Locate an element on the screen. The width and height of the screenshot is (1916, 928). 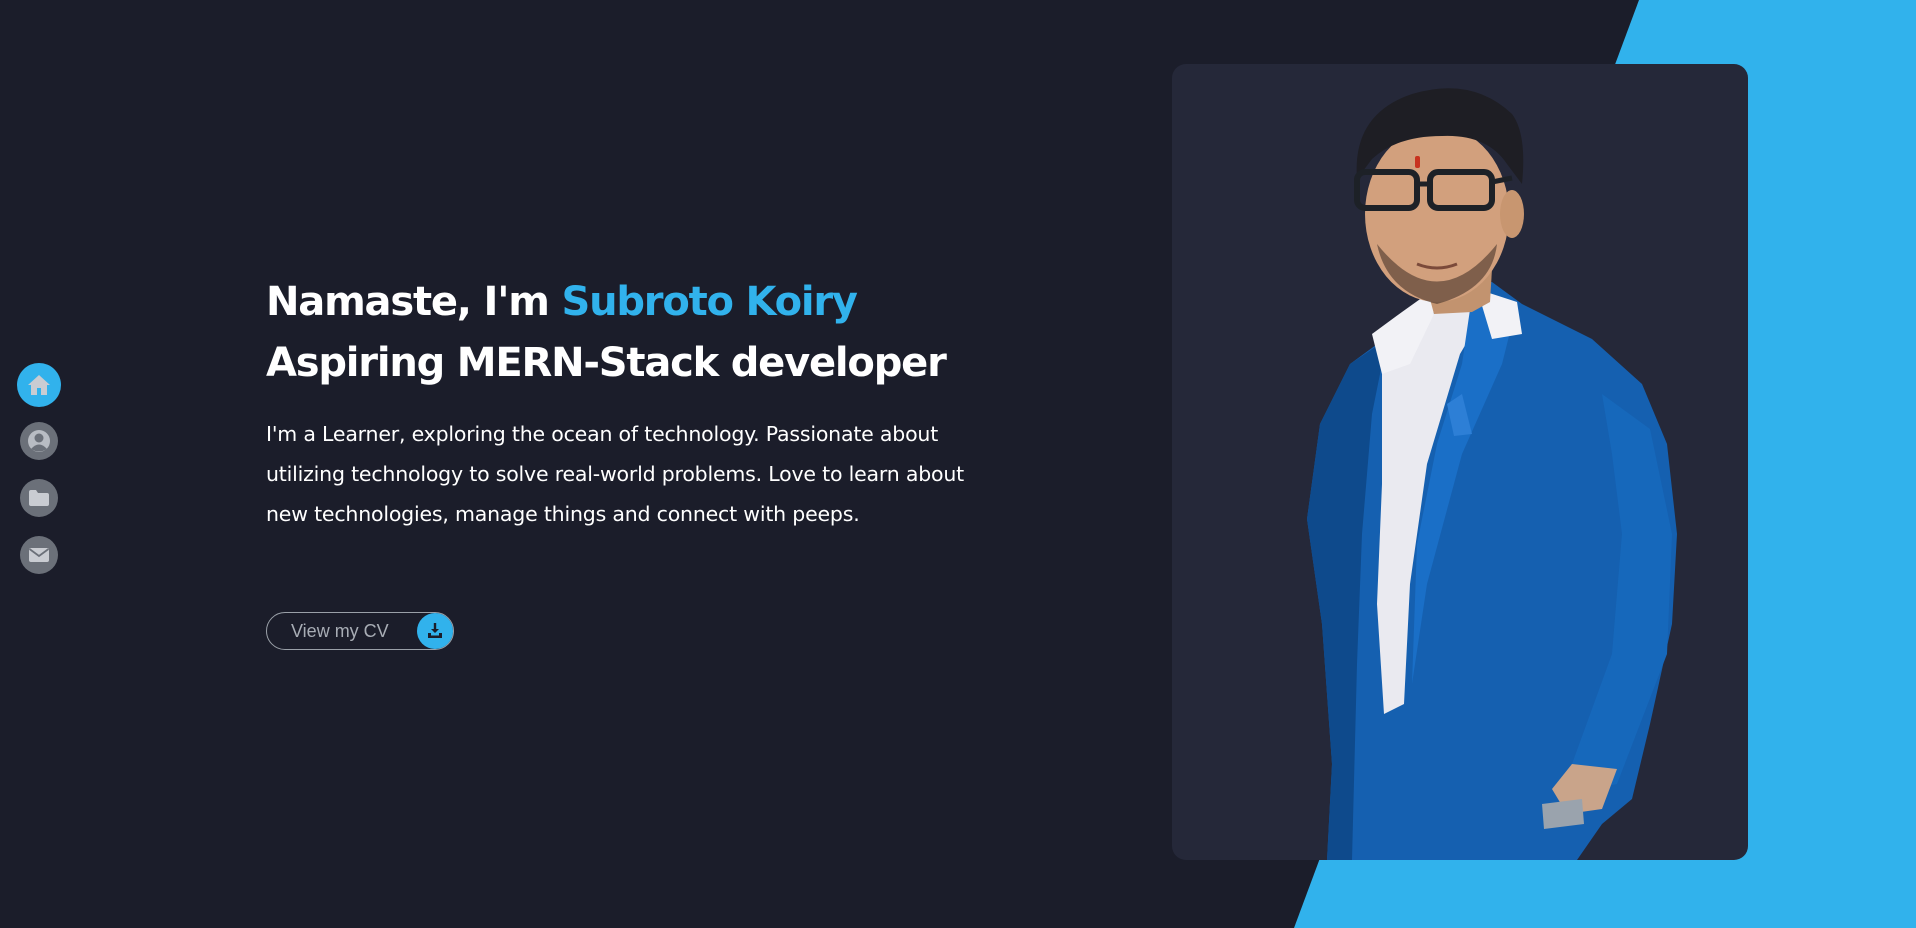
nav-home-button is located at coordinates (39, 385).